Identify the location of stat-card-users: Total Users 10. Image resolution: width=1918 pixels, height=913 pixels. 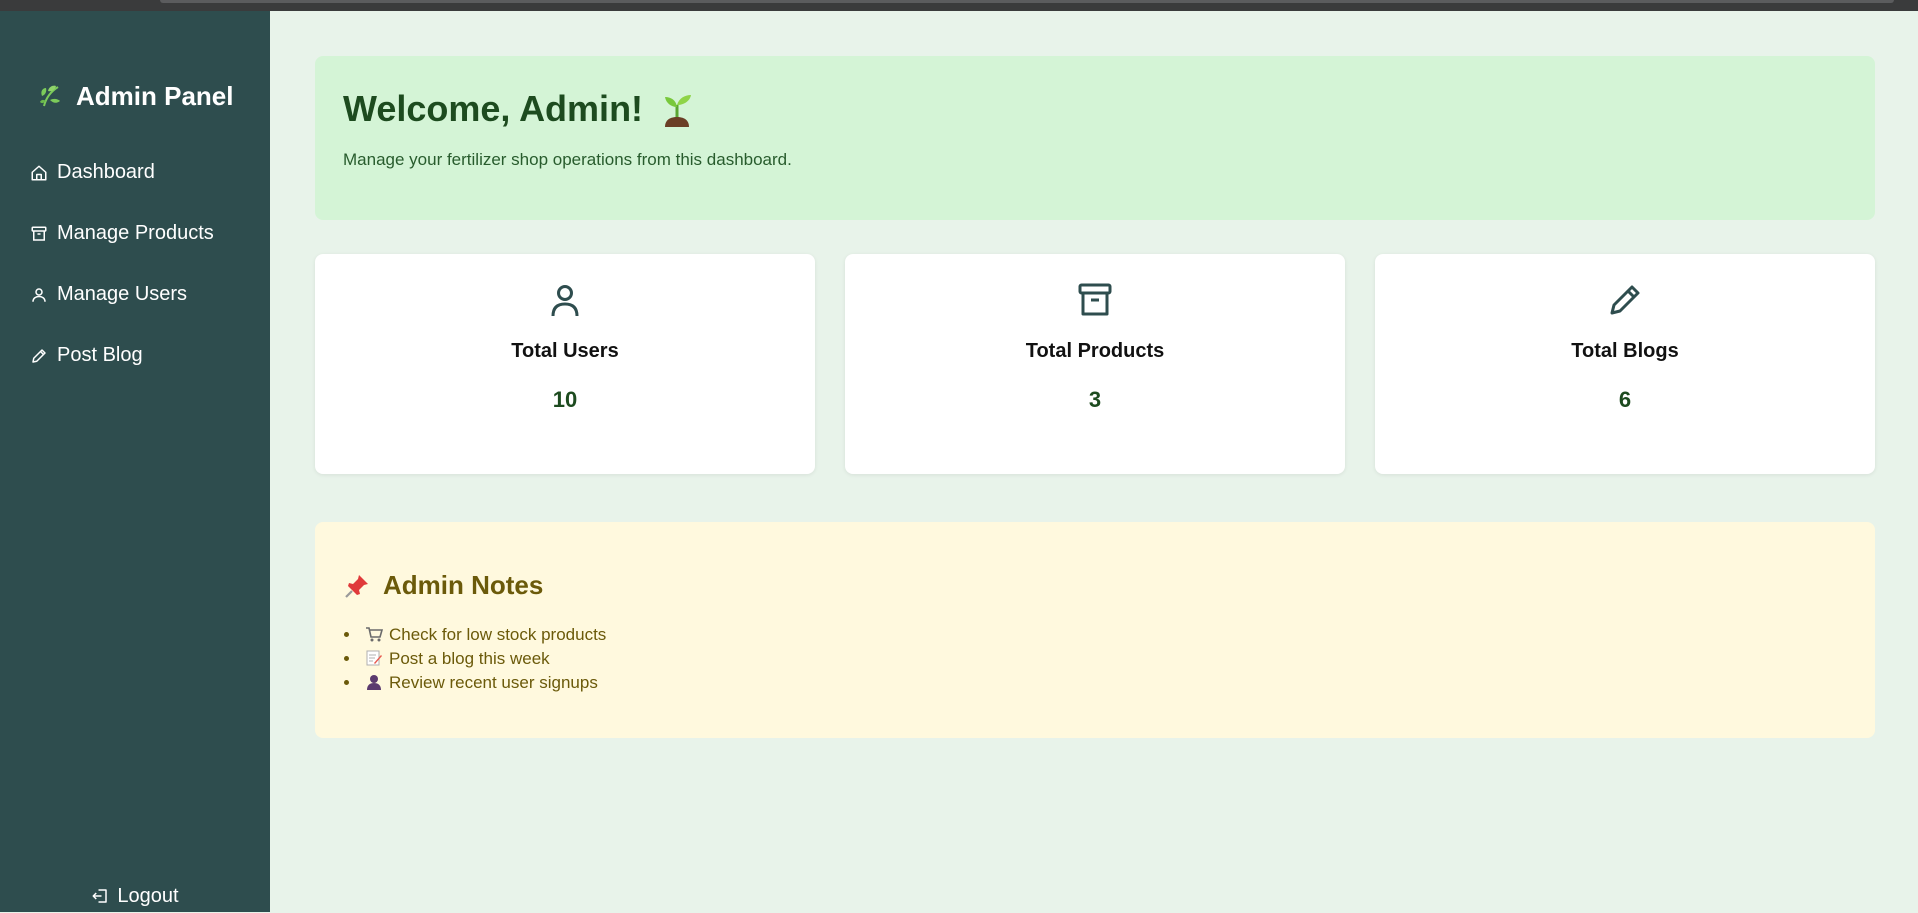
(565, 364).